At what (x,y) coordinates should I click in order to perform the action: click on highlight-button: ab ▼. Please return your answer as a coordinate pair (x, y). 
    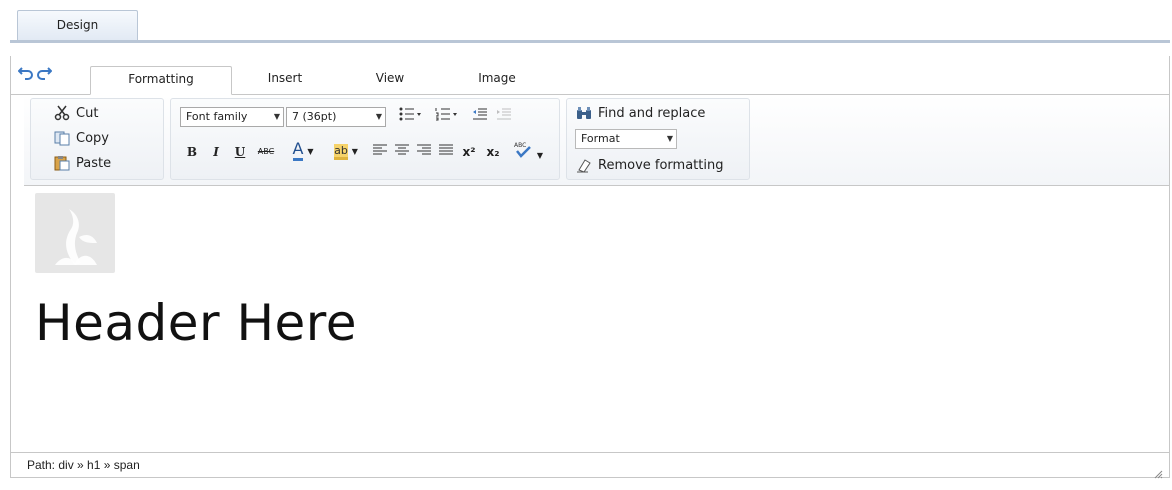
    Looking at the image, I should click on (346, 150).